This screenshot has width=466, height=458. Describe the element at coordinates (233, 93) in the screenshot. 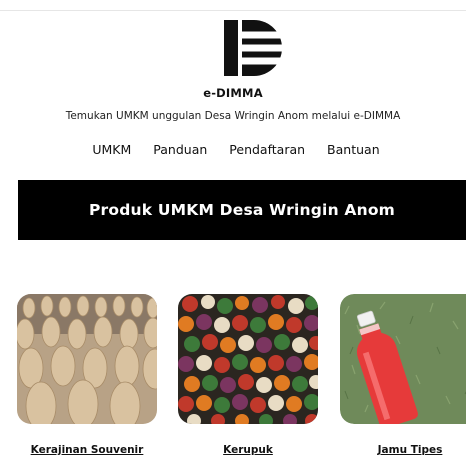

I see `brand-name: e-DIMMA` at that location.